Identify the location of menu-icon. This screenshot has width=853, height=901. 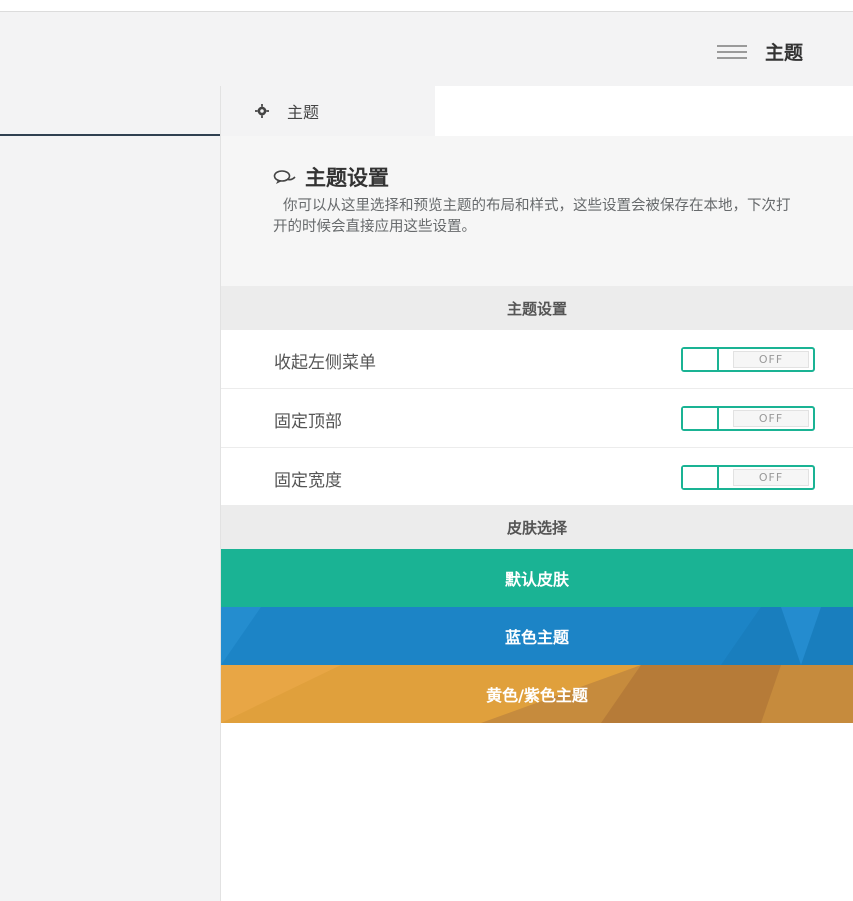
(731, 51).